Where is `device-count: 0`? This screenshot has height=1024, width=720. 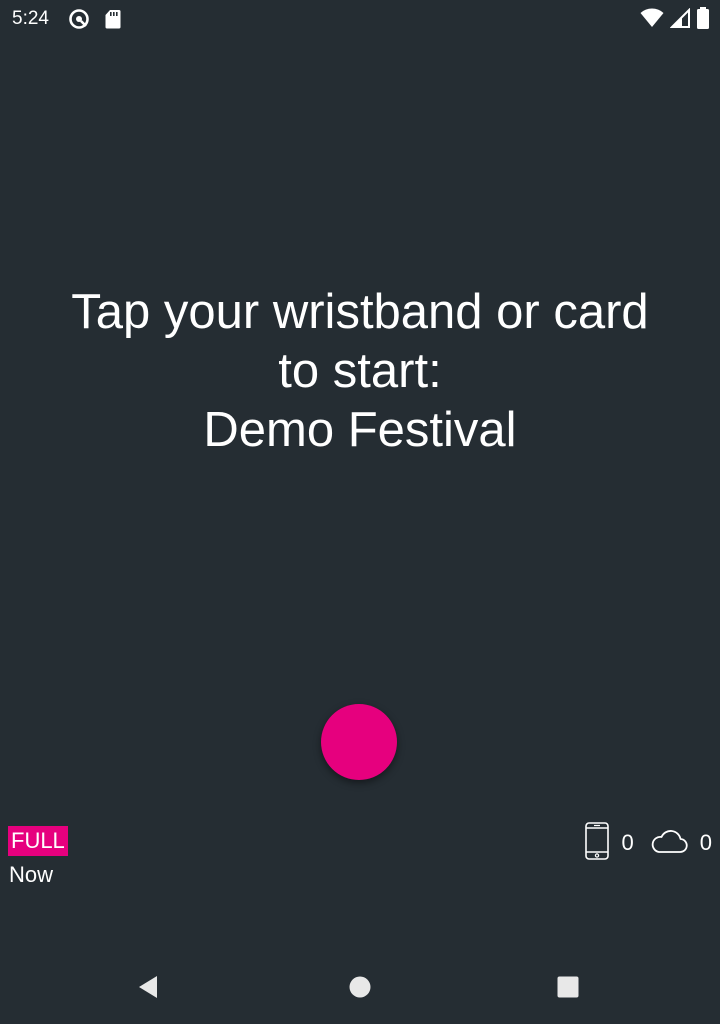 device-count: 0 is located at coordinates (627, 842).